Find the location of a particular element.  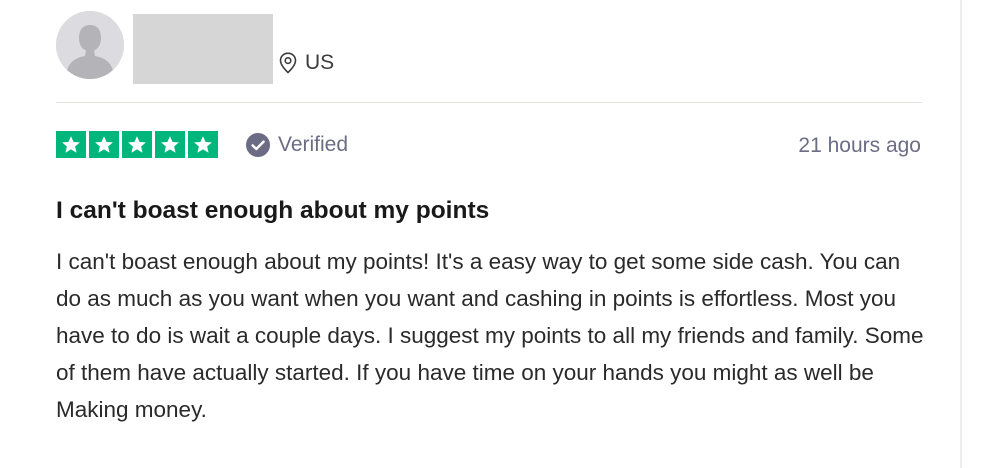

avatar is located at coordinates (90, 45).